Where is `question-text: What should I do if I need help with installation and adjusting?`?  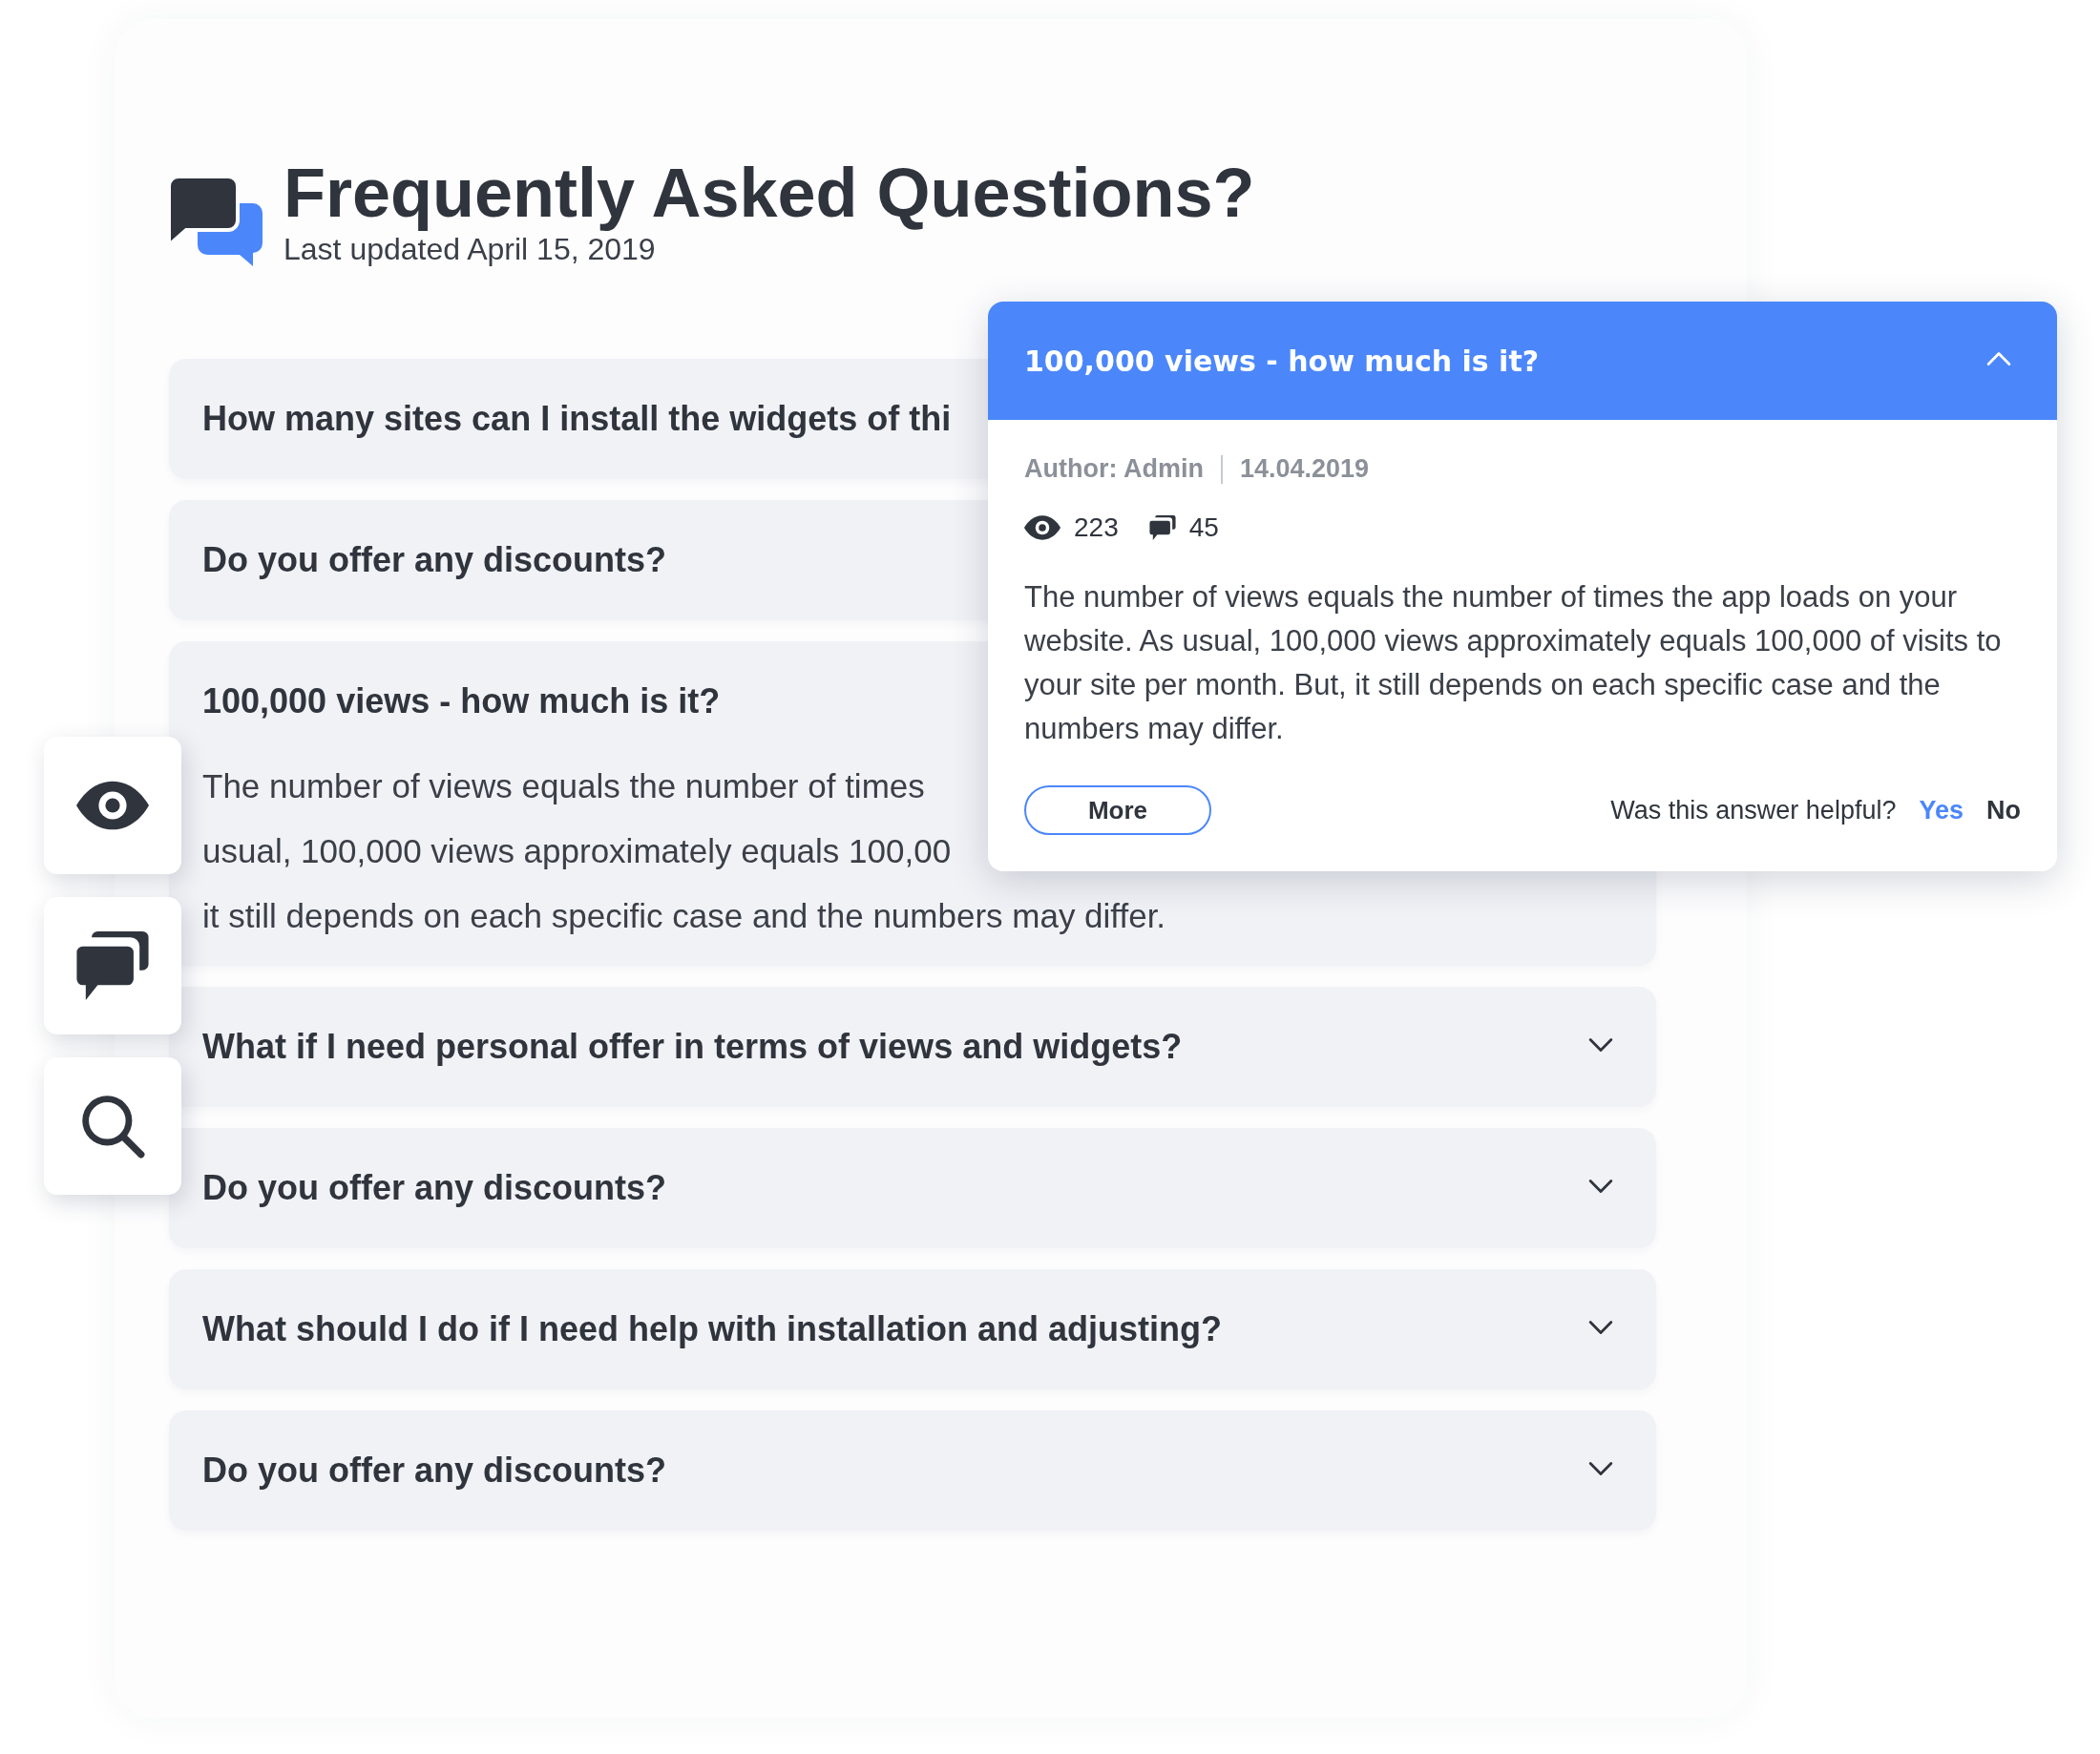 question-text: What should I do if I need help with installation and adjusting? is located at coordinates (712, 1329).